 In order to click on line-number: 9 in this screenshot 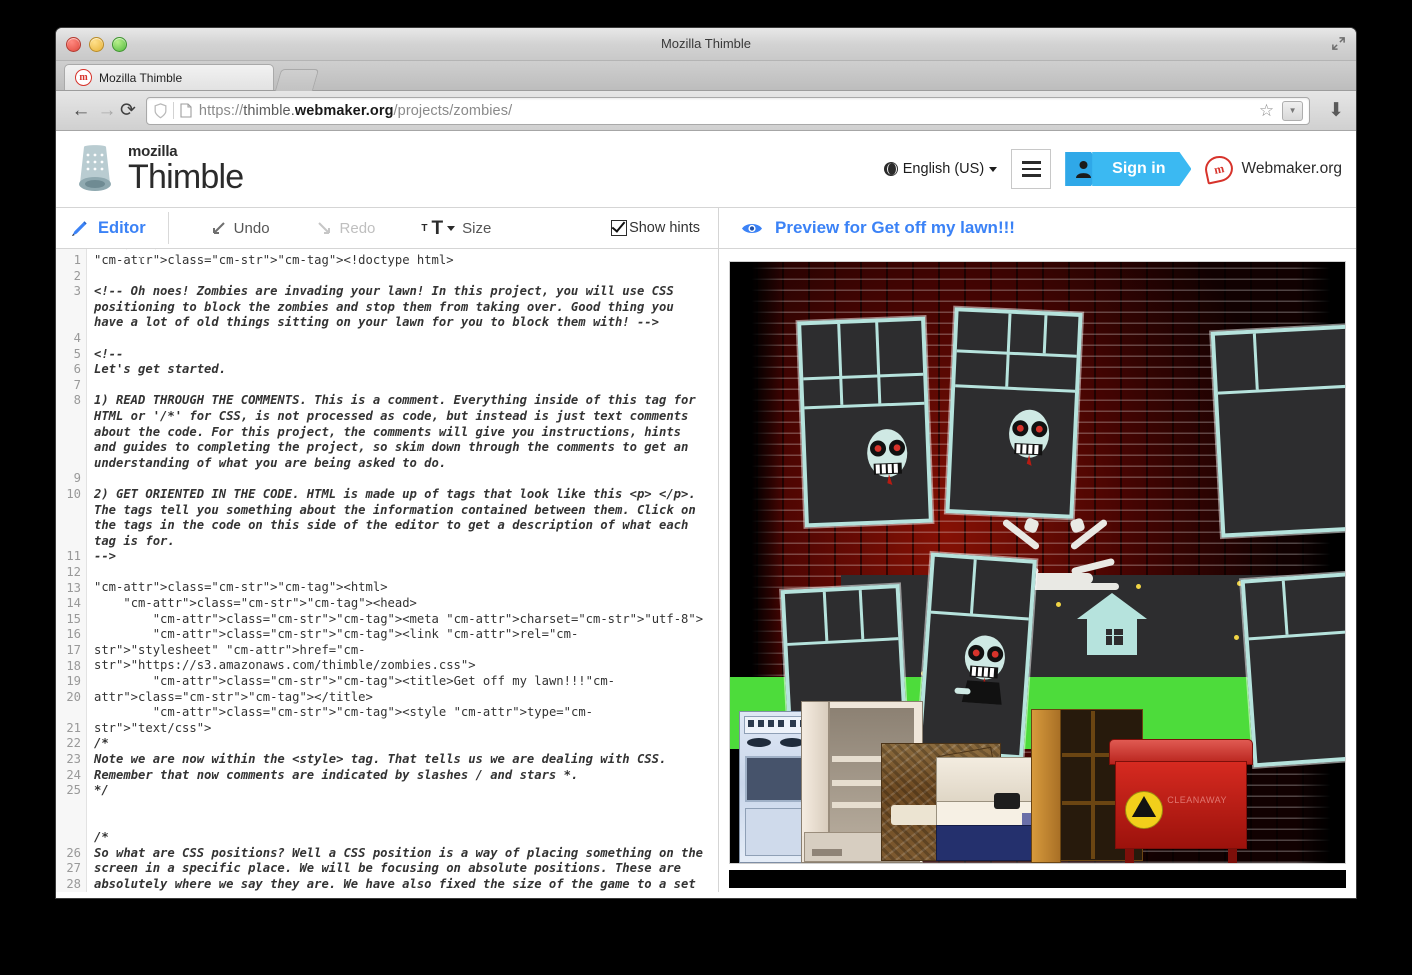, I will do `click(77, 478)`.